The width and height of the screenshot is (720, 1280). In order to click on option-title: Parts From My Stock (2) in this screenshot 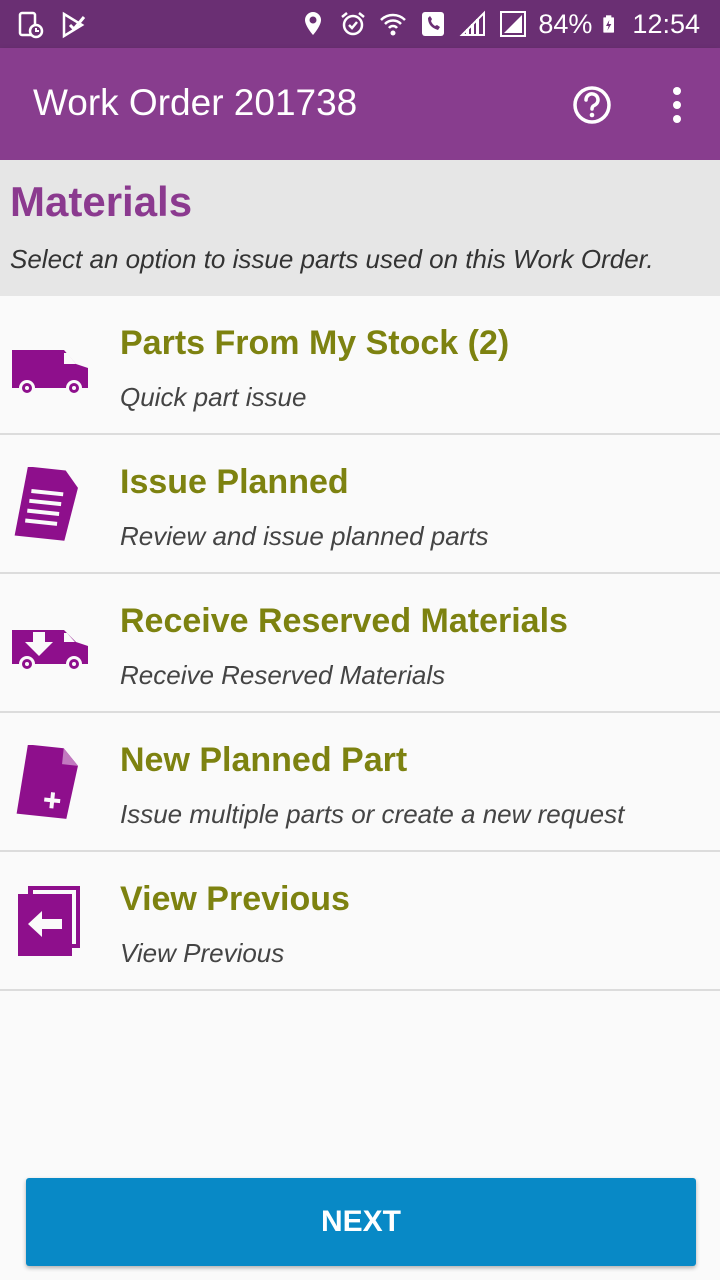, I will do `click(315, 343)`.